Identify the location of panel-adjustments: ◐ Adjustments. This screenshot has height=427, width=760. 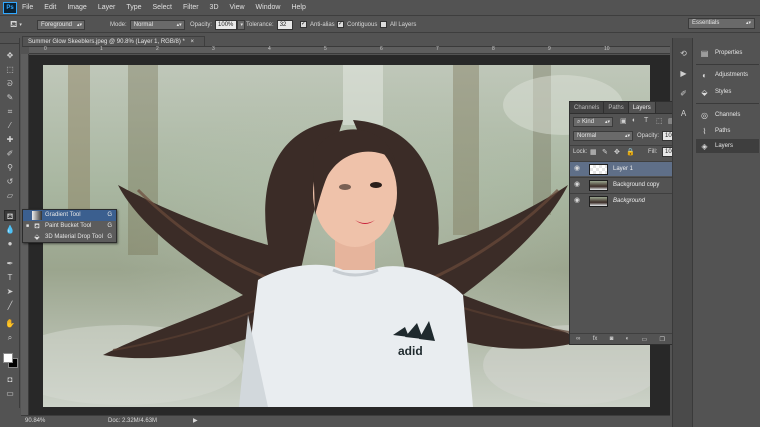
(727, 75).